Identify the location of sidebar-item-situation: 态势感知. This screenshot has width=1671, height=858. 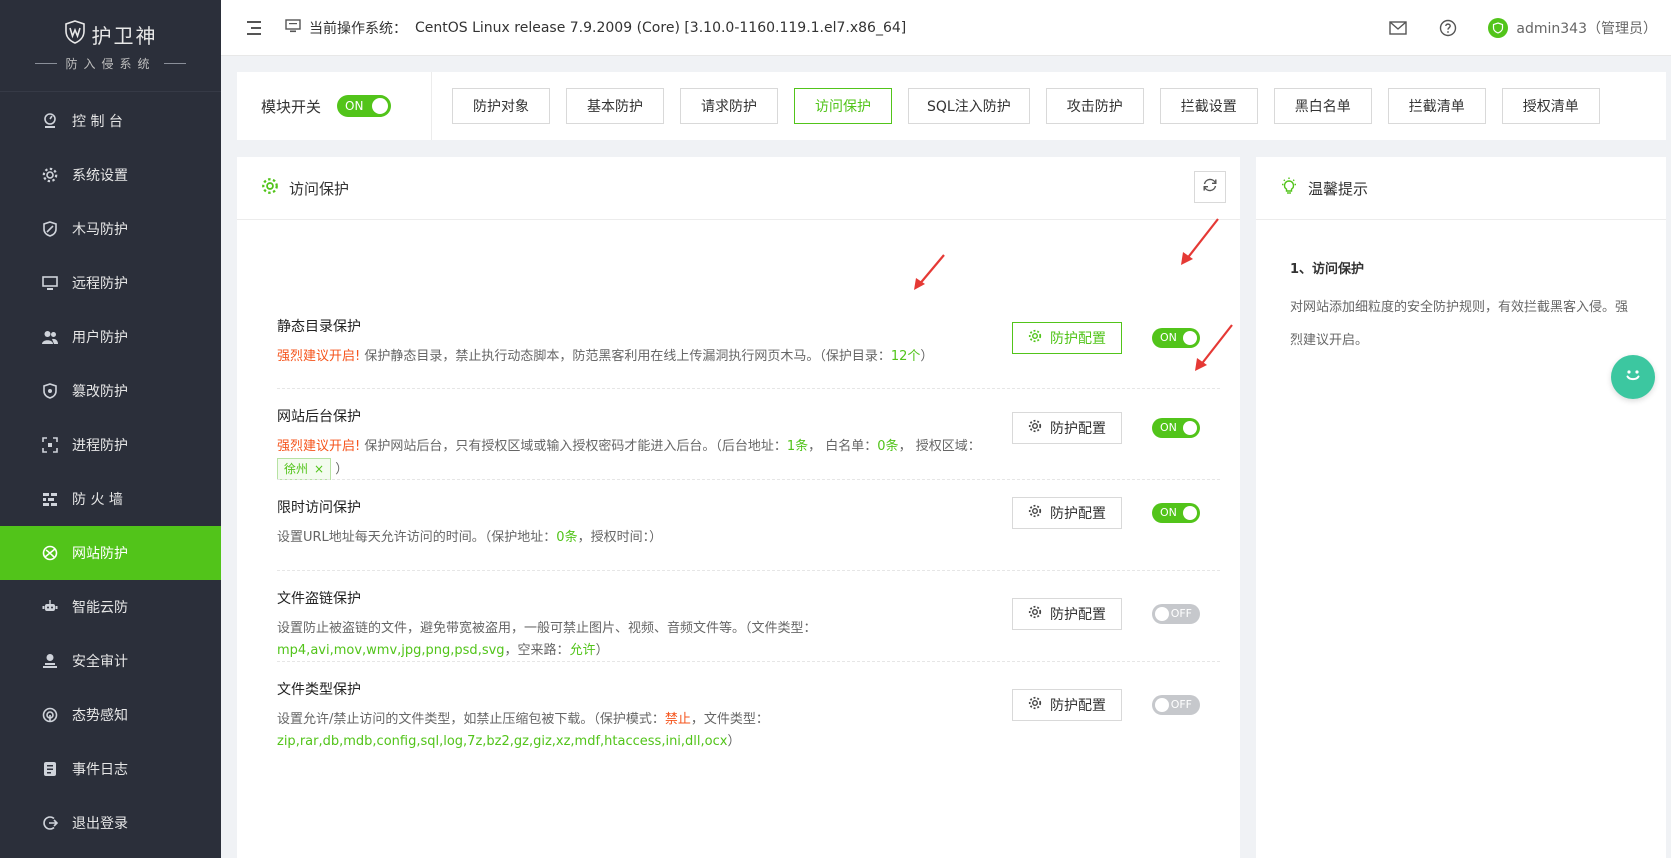
(110, 715).